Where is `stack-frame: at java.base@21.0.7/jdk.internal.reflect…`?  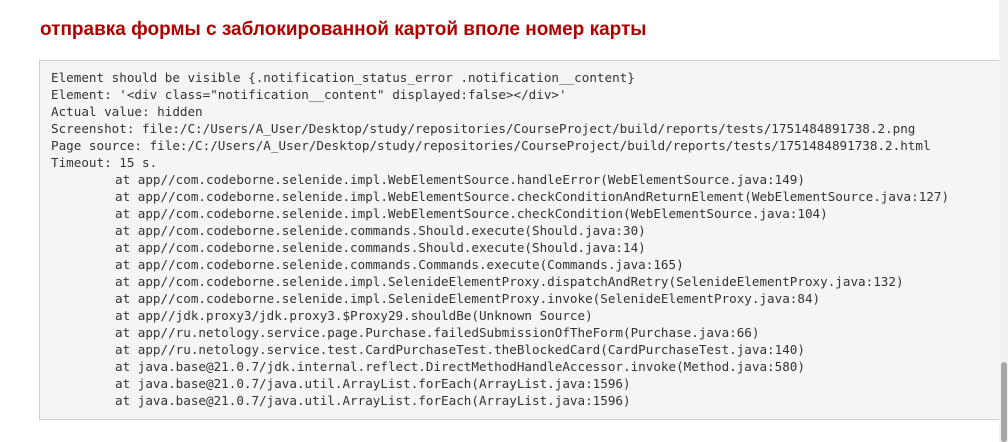 stack-frame: at java.base@21.0.7/jdk.internal.reflect… is located at coordinates (460, 366).